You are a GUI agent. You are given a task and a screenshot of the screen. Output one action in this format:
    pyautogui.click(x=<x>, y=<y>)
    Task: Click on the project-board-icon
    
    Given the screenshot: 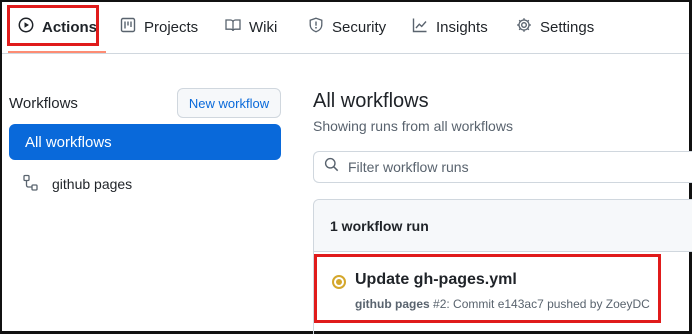 What is the action you would take?
    pyautogui.click(x=128, y=27)
    